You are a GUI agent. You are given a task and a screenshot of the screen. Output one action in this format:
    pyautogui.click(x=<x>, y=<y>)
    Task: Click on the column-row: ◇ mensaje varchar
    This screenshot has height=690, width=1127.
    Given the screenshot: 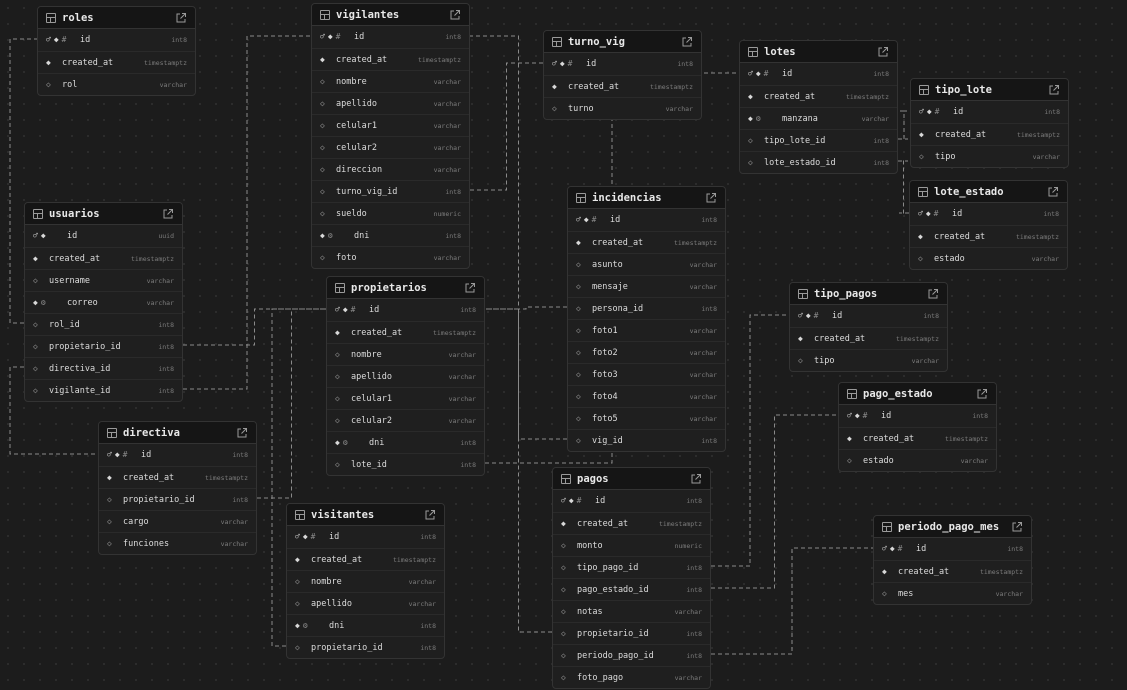 What is the action you would take?
    pyautogui.click(x=646, y=286)
    